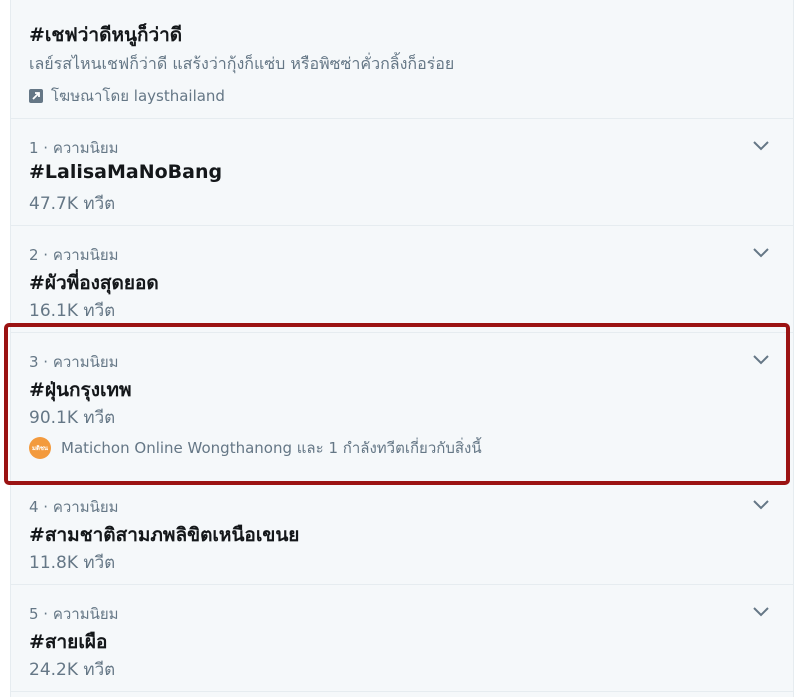 The width and height of the screenshot is (800, 697). Describe the element at coordinates (36, 96) in the screenshot. I see `promoted-arrow-icon` at that location.